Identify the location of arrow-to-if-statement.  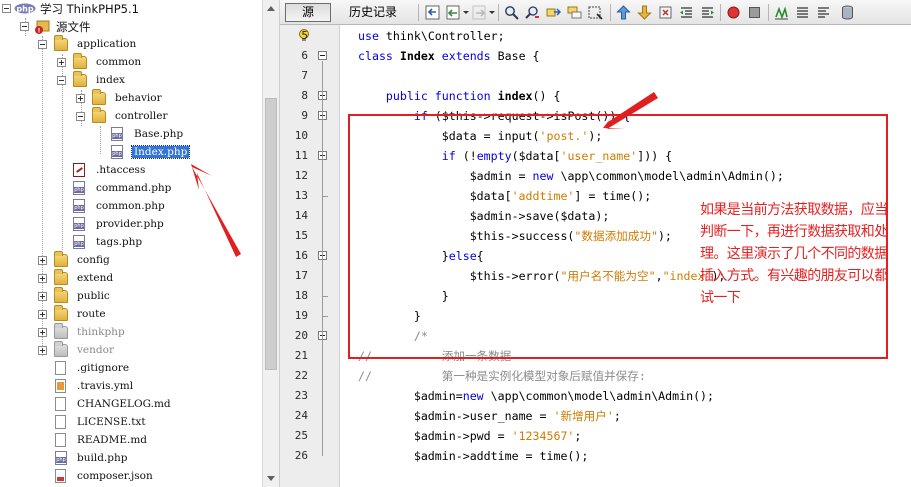
(630, 110).